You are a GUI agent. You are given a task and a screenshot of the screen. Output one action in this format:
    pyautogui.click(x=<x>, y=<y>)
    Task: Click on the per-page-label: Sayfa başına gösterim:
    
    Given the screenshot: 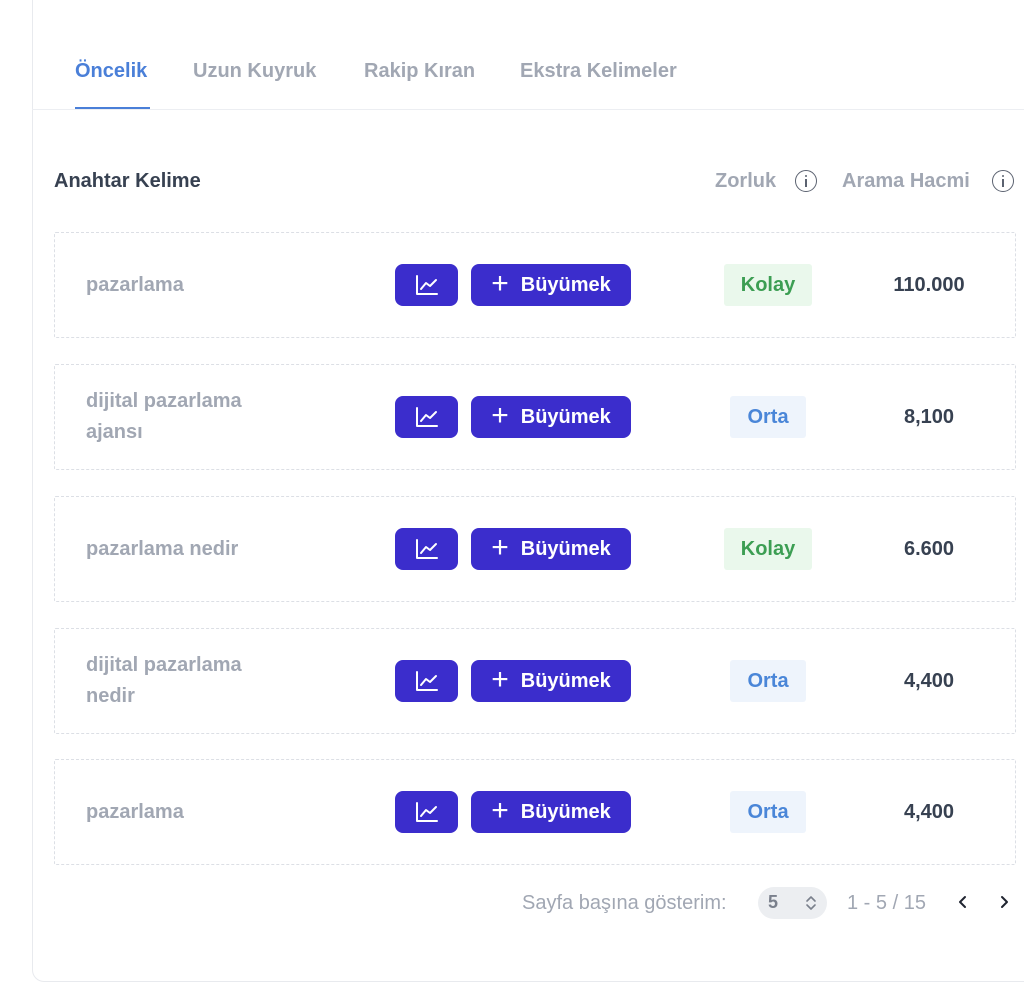 What is the action you would take?
    pyautogui.click(x=624, y=903)
    